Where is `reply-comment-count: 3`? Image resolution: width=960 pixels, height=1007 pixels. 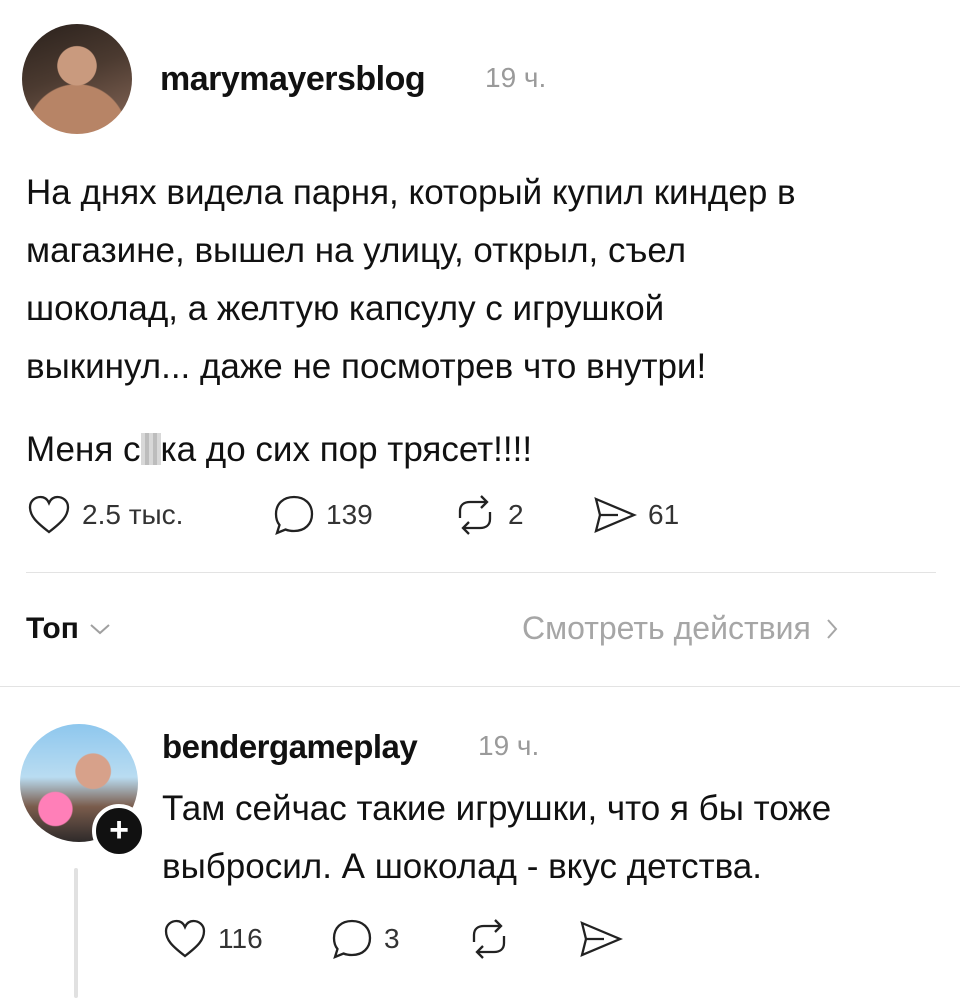
reply-comment-count: 3 is located at coordinates (392, 938).